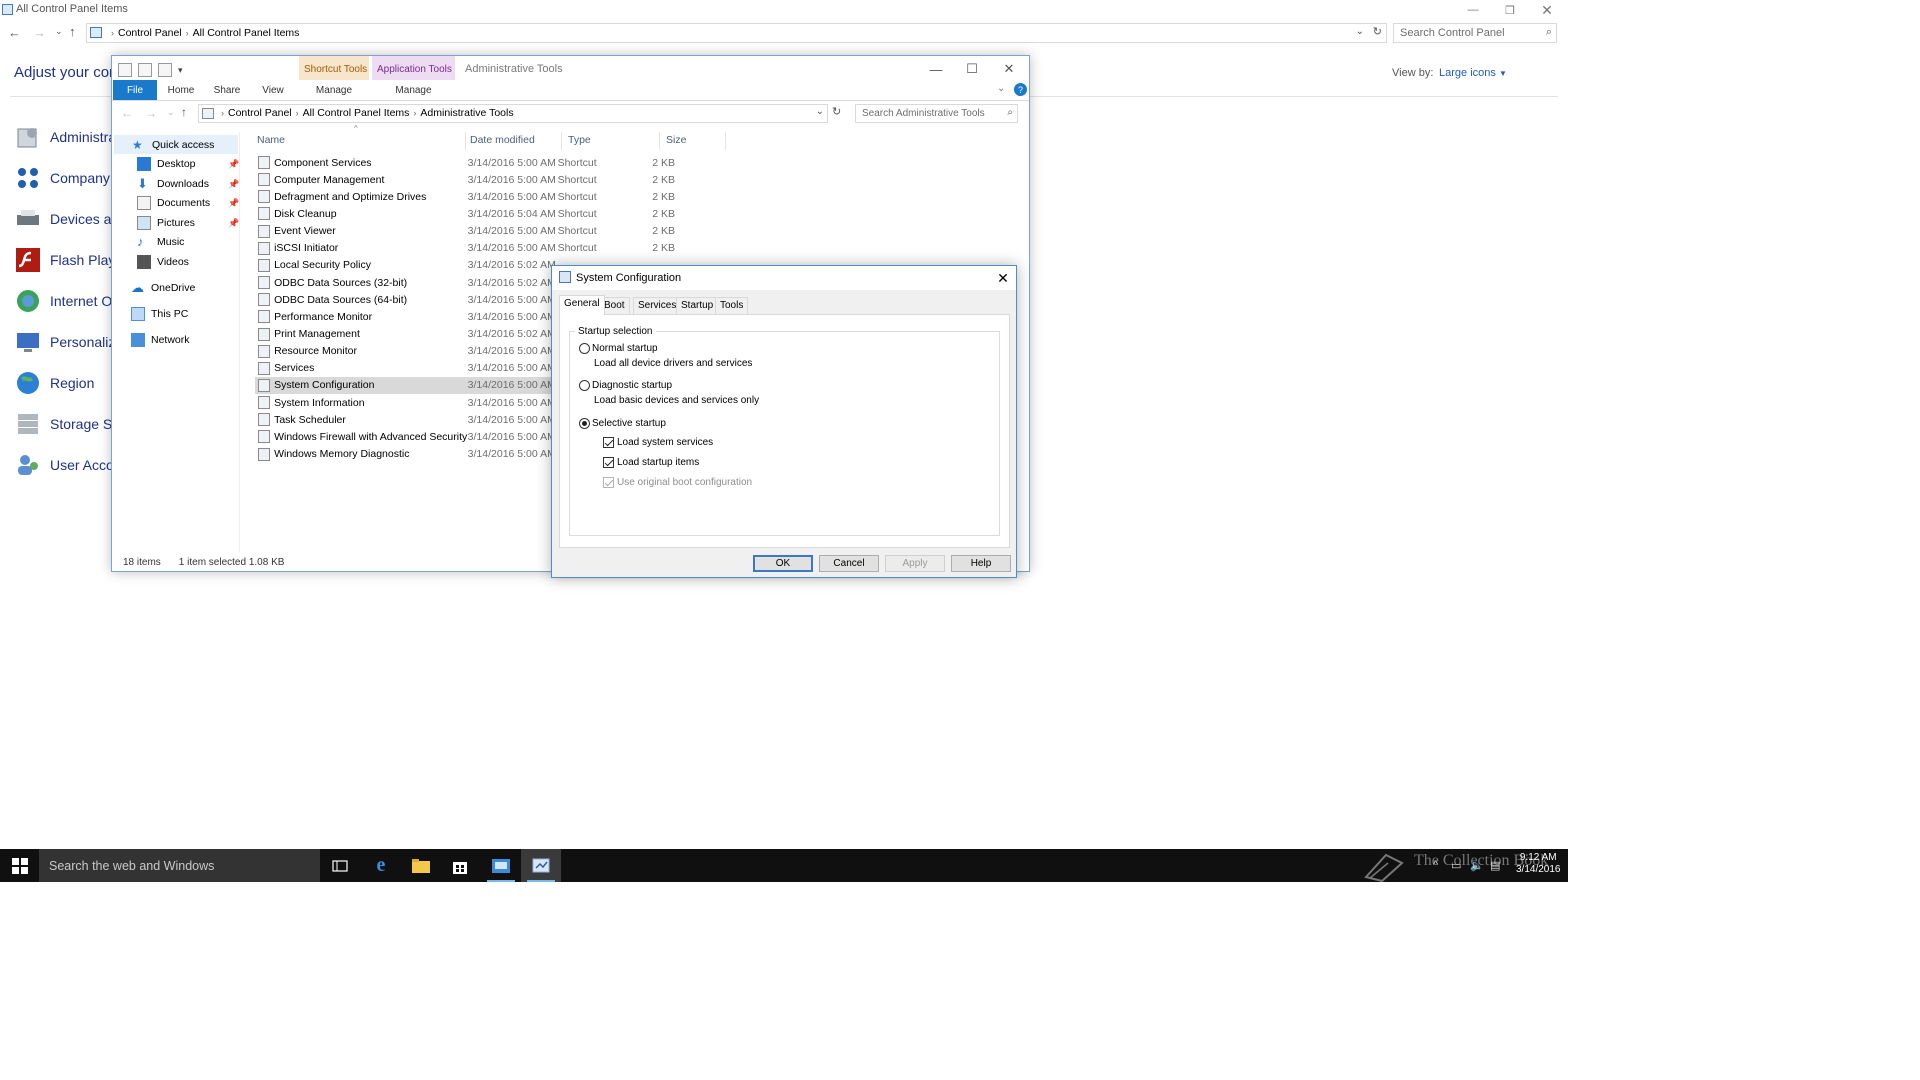  I want to click on properties-icon, so click(125, 70).